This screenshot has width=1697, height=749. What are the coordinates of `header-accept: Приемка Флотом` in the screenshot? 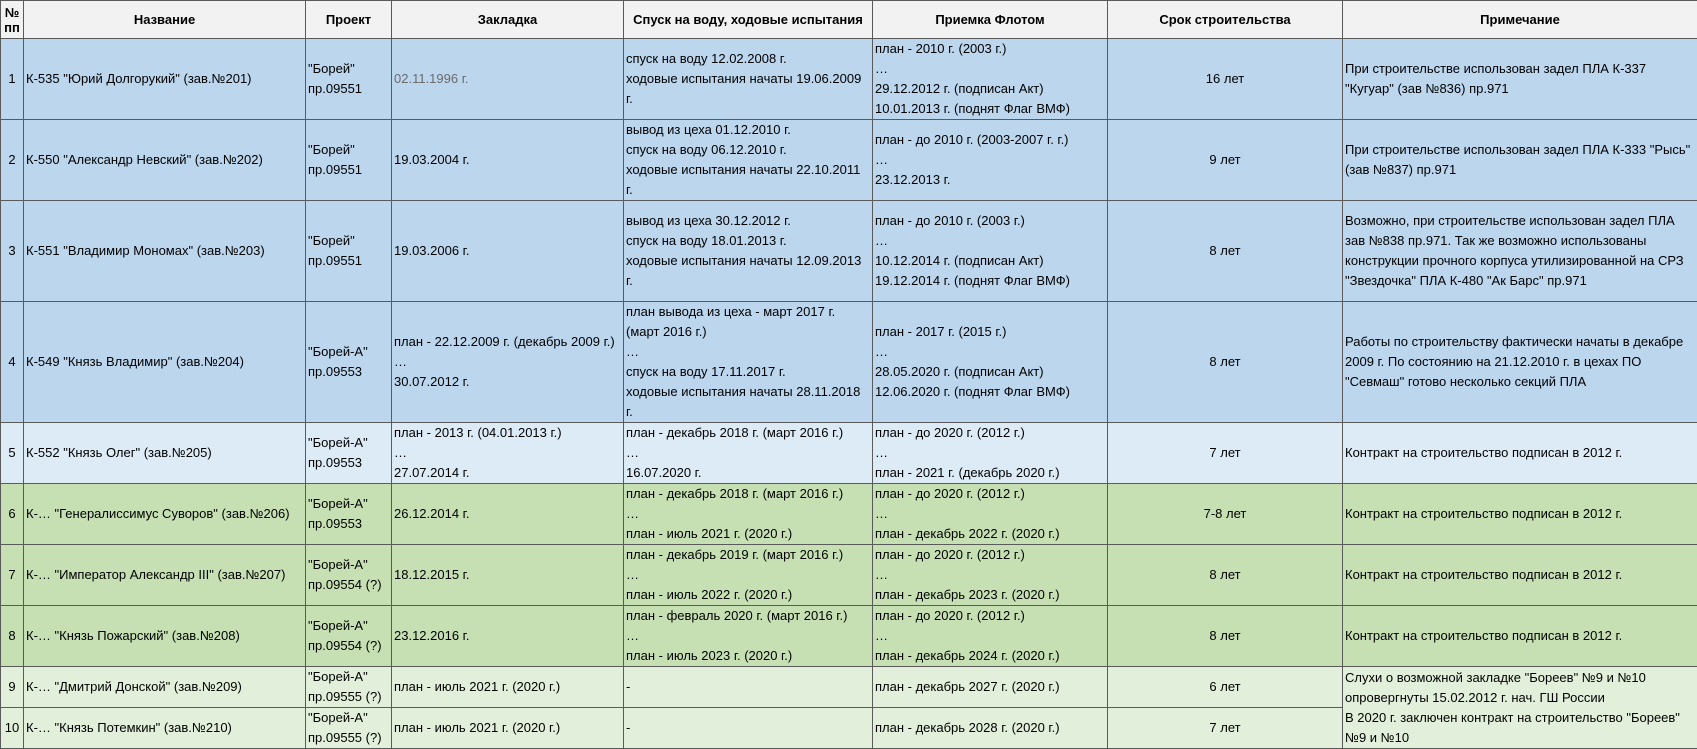 It's located at (990, 20).